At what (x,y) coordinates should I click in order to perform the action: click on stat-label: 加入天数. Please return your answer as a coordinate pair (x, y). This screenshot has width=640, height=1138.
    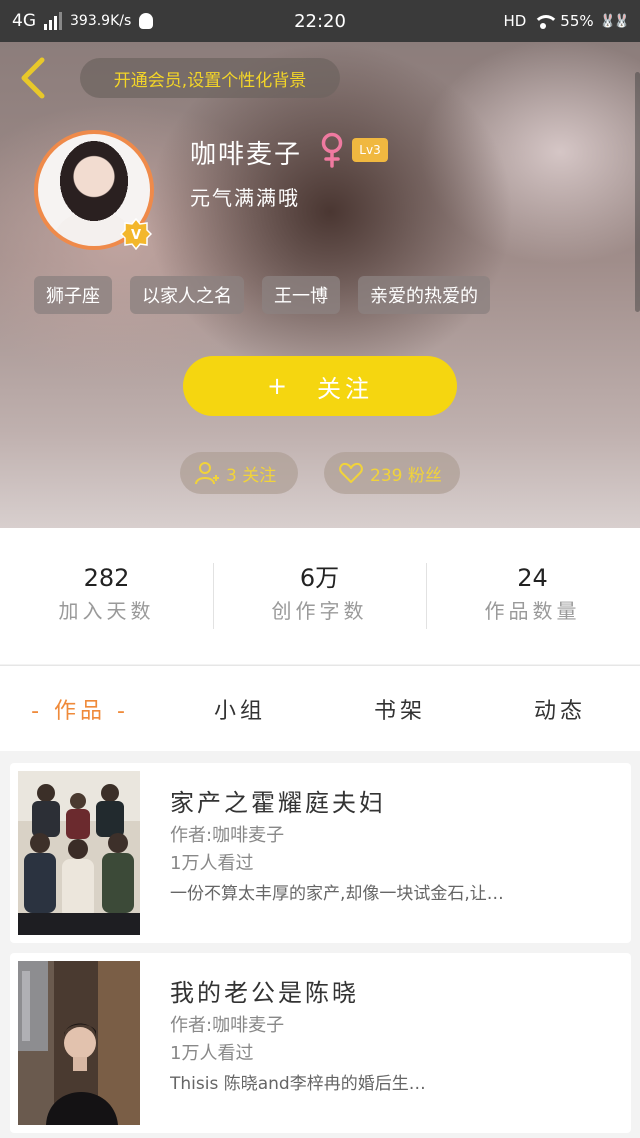
    Looking at the image, I should click on (106, 611).